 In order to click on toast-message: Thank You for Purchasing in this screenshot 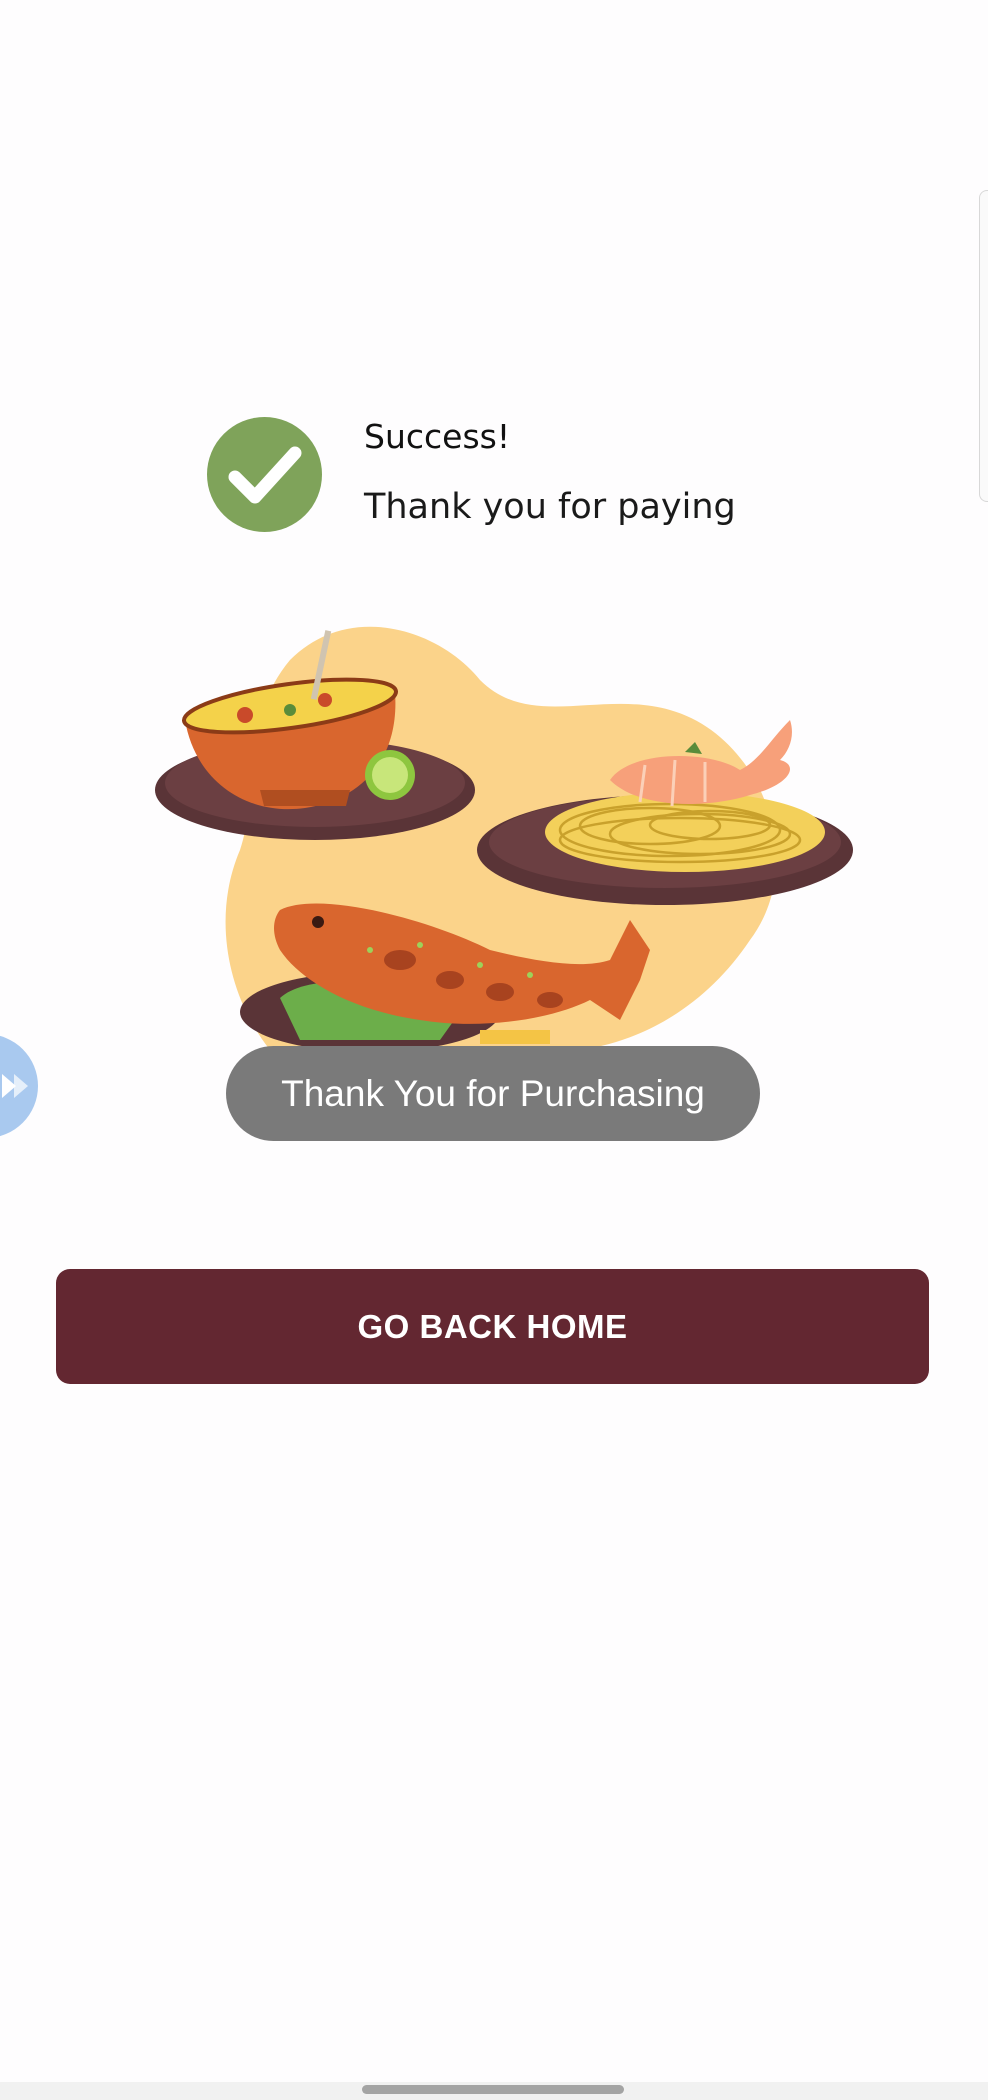, I will do `click(493, 1093)`.